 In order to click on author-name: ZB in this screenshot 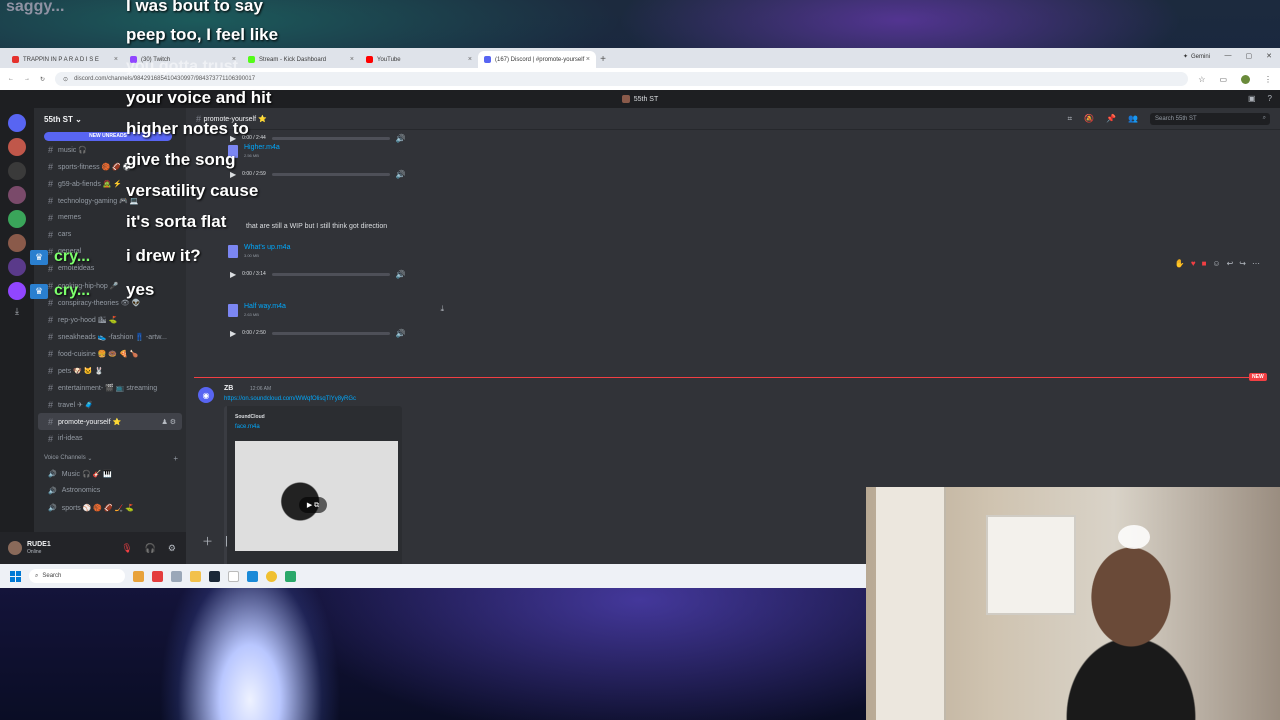, I will do `click(228, 388)`.